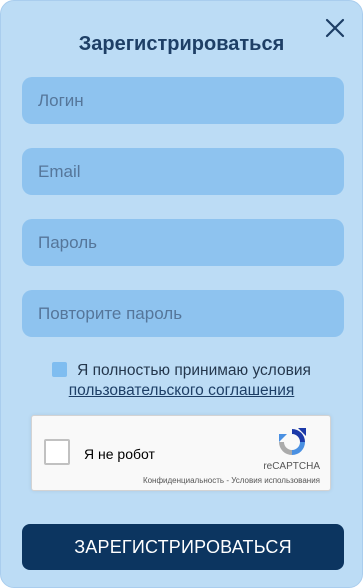 The image size is (363, 588). What do you see at coordinates (275, 480) in the screenshot?
I see `recaptcha-terms-link: Условия использования` at bounding box center [275, 480].